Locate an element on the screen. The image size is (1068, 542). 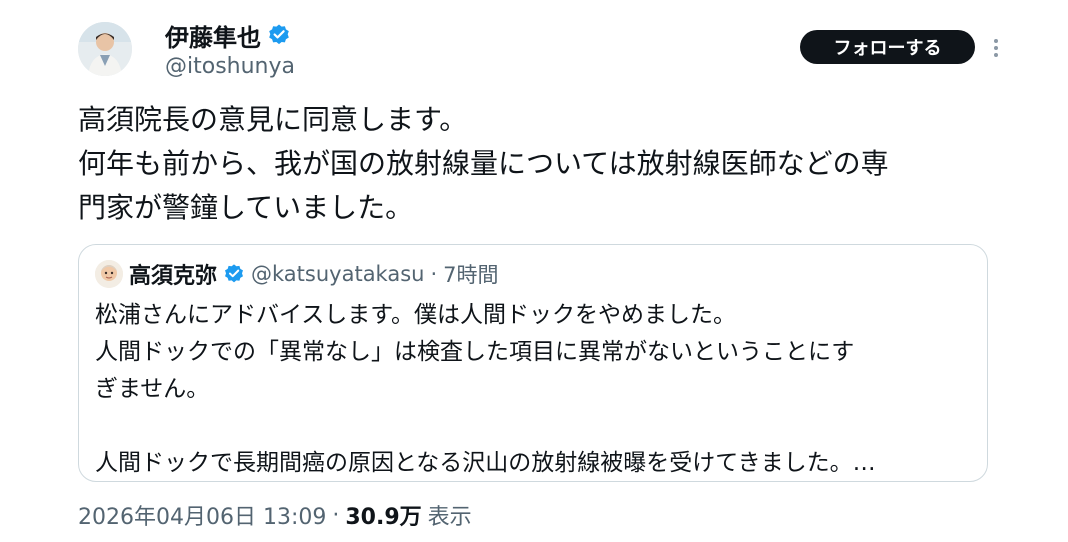
quote-line: ぎません。 is located at coordinates (152, 389).